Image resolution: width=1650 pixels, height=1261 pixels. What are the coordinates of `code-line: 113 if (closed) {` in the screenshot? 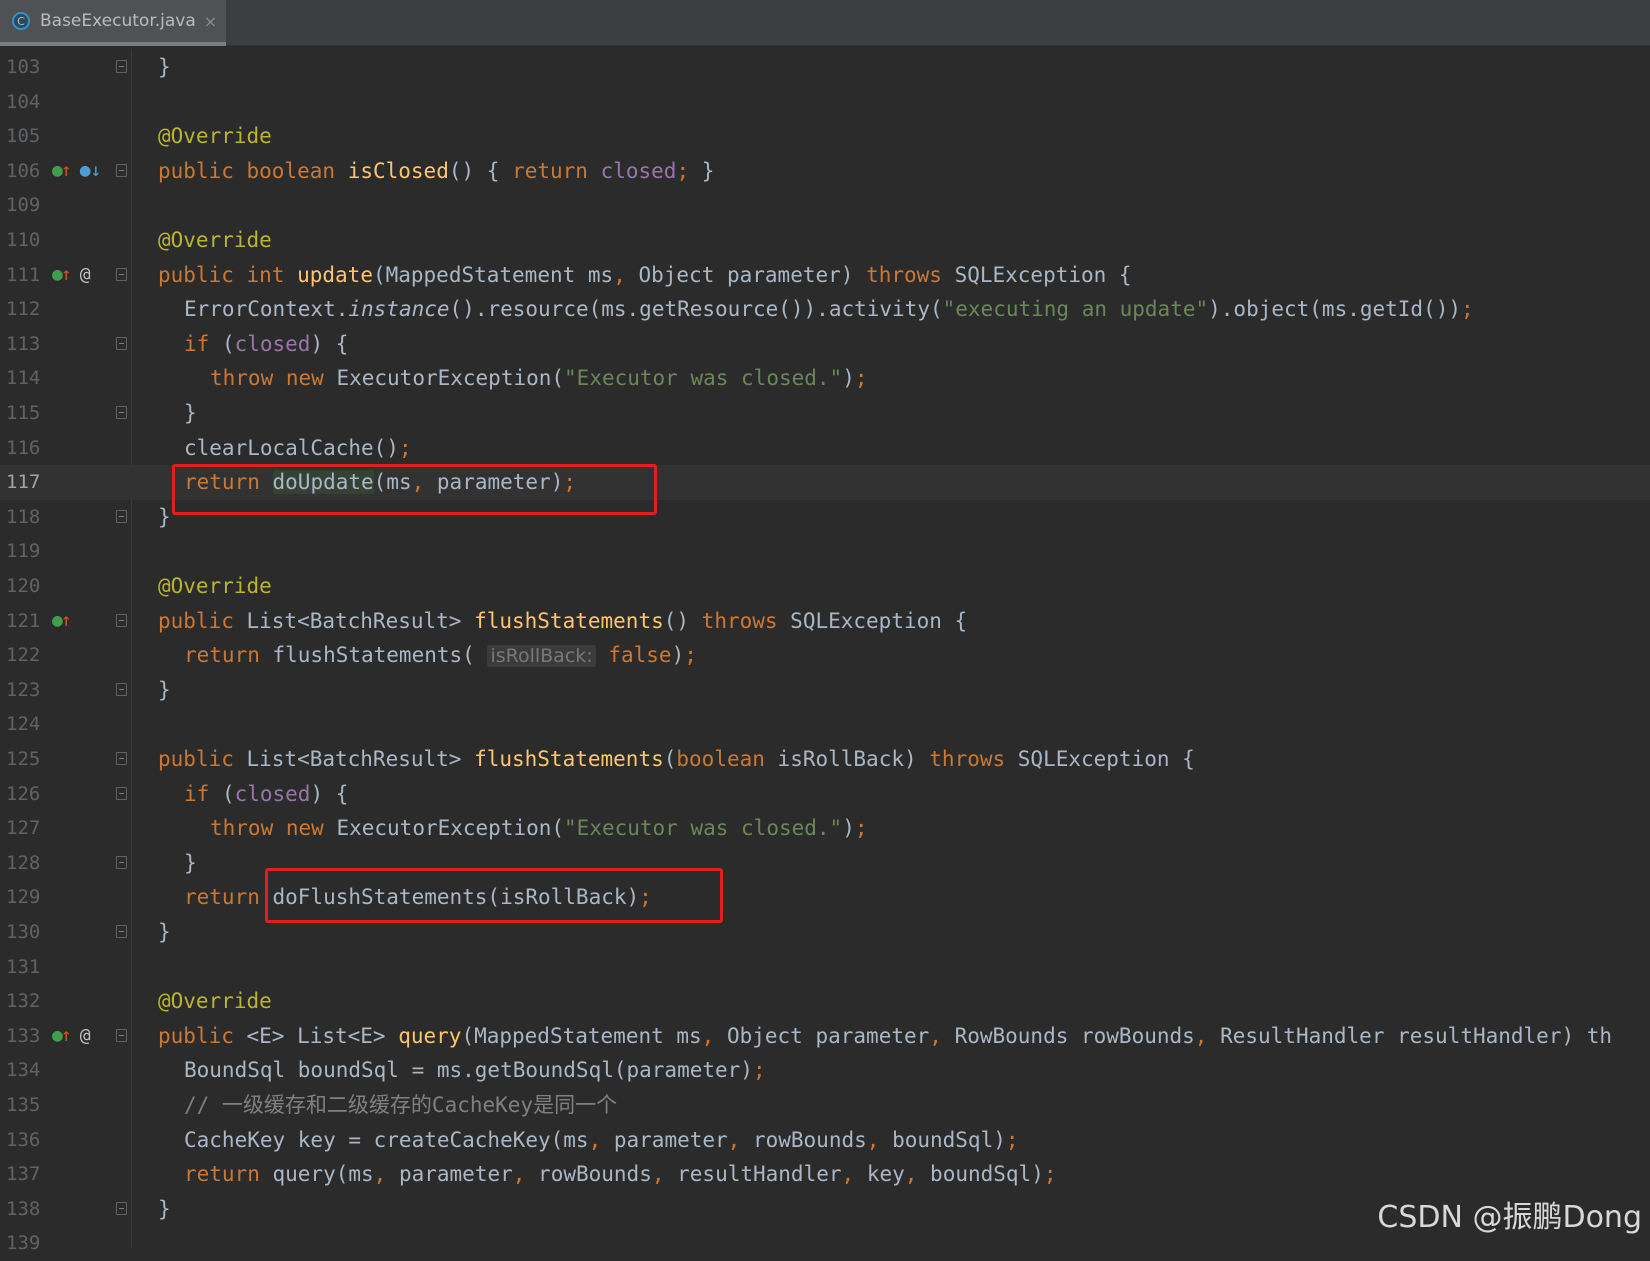 It's located at (825, 344).